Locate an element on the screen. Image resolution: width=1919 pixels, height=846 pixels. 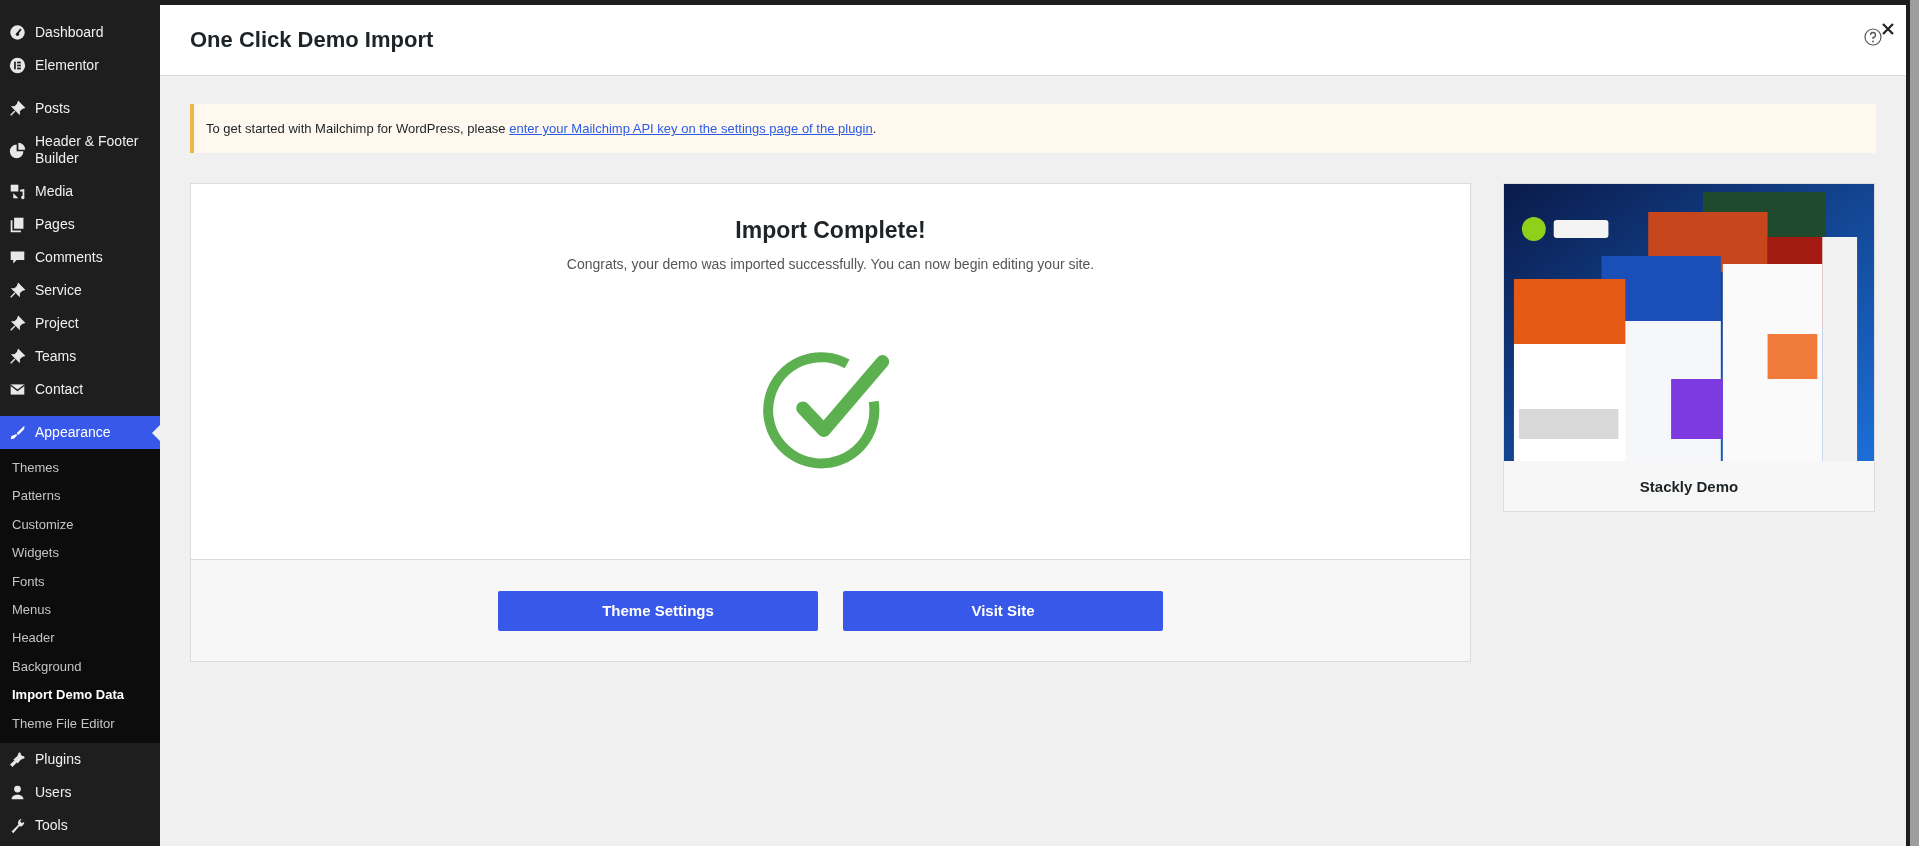
visit-site-button: Visit Site is located at coordinates (1003, 610).